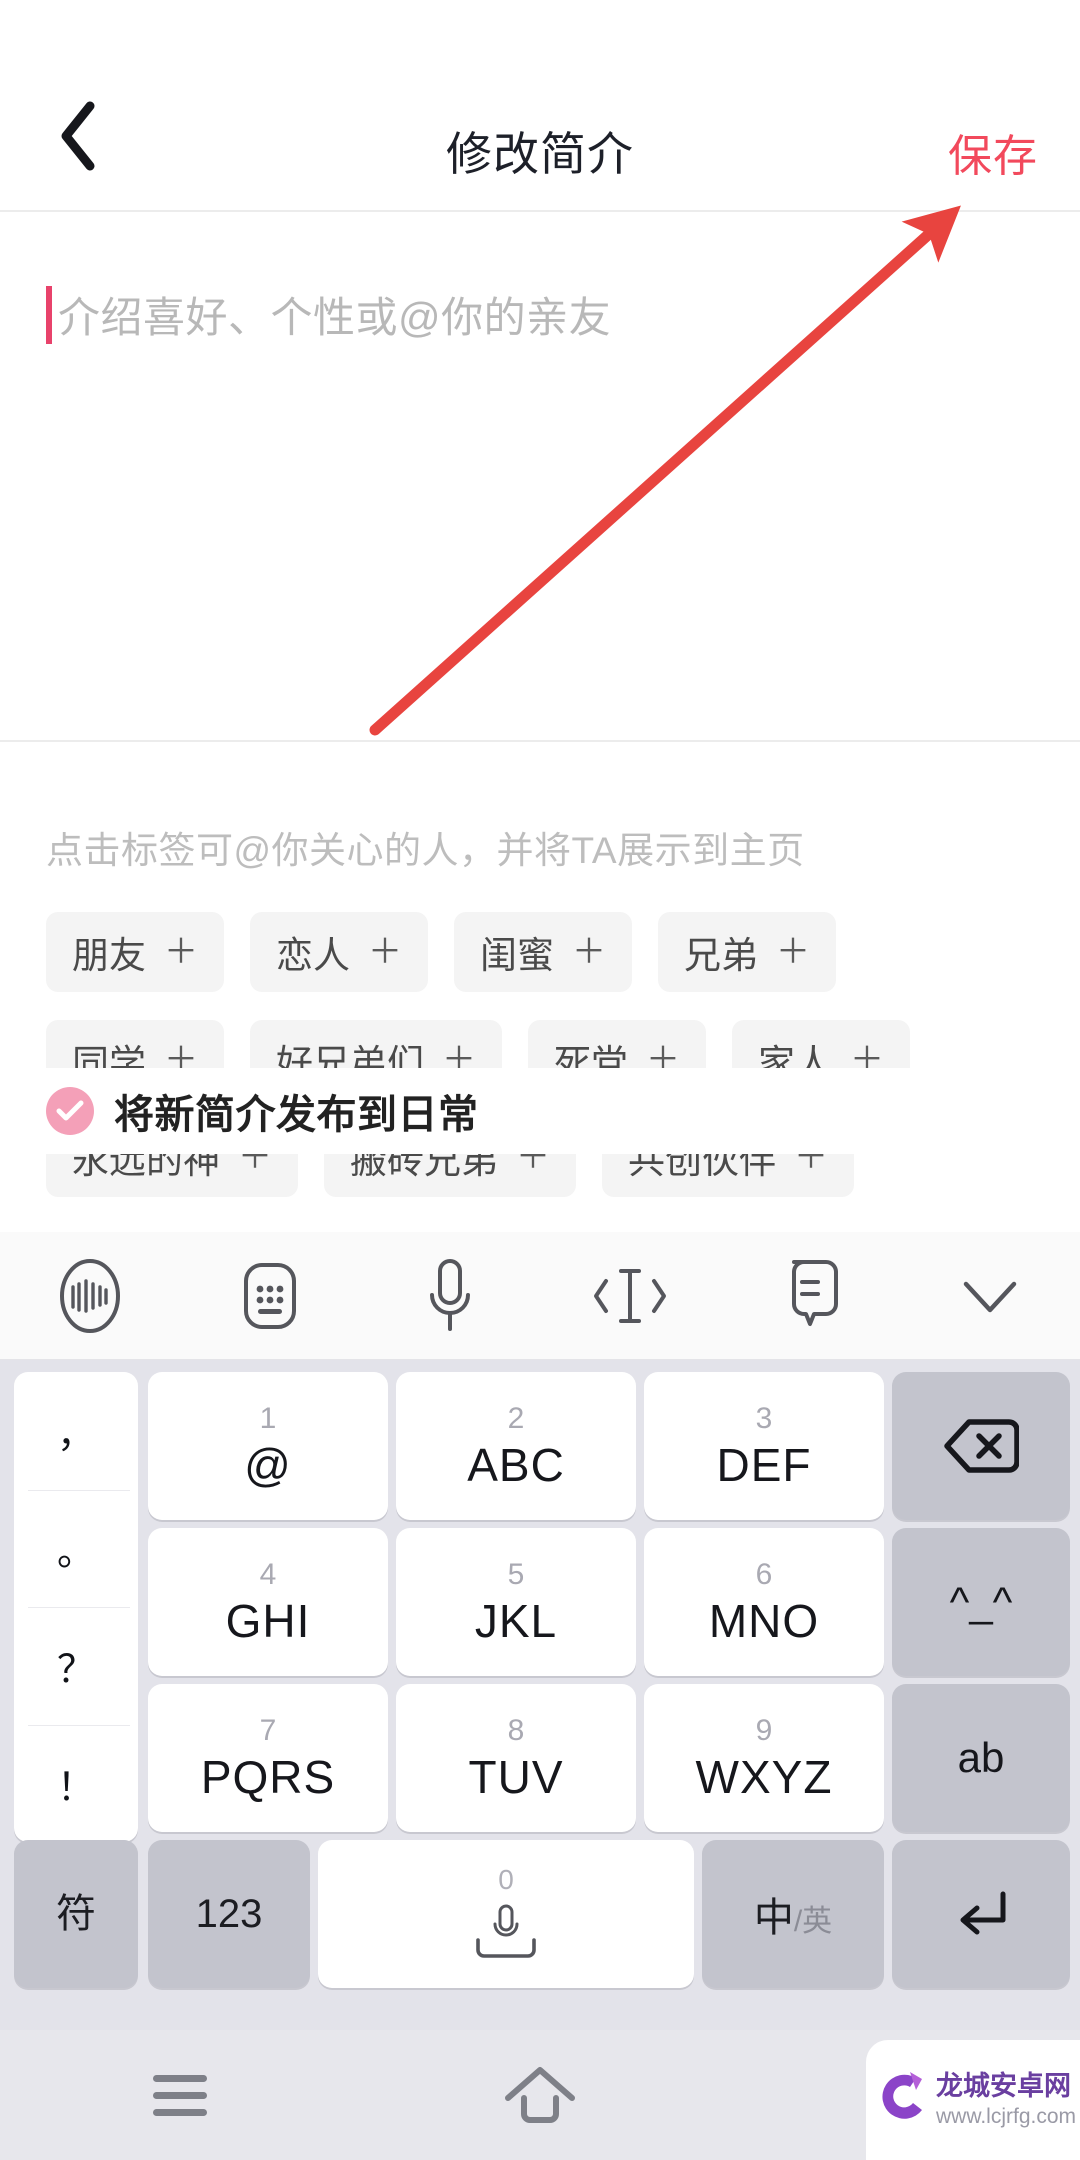 This screenshot has height=2160, width=1080. Describe the element at coordinates (506, 1879) in the screenshot. I see `space-zero-label: 0` at that location.